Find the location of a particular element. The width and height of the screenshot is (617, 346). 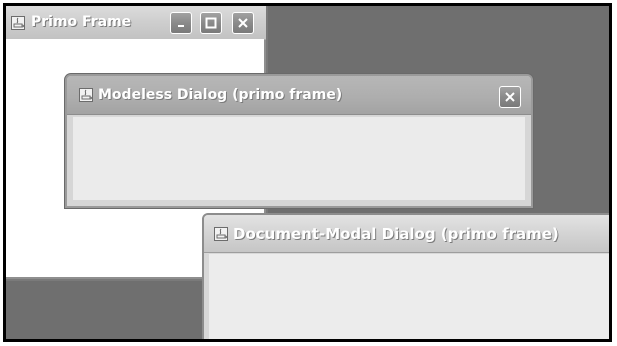

minimize-button is located at coordinates (181, 23).